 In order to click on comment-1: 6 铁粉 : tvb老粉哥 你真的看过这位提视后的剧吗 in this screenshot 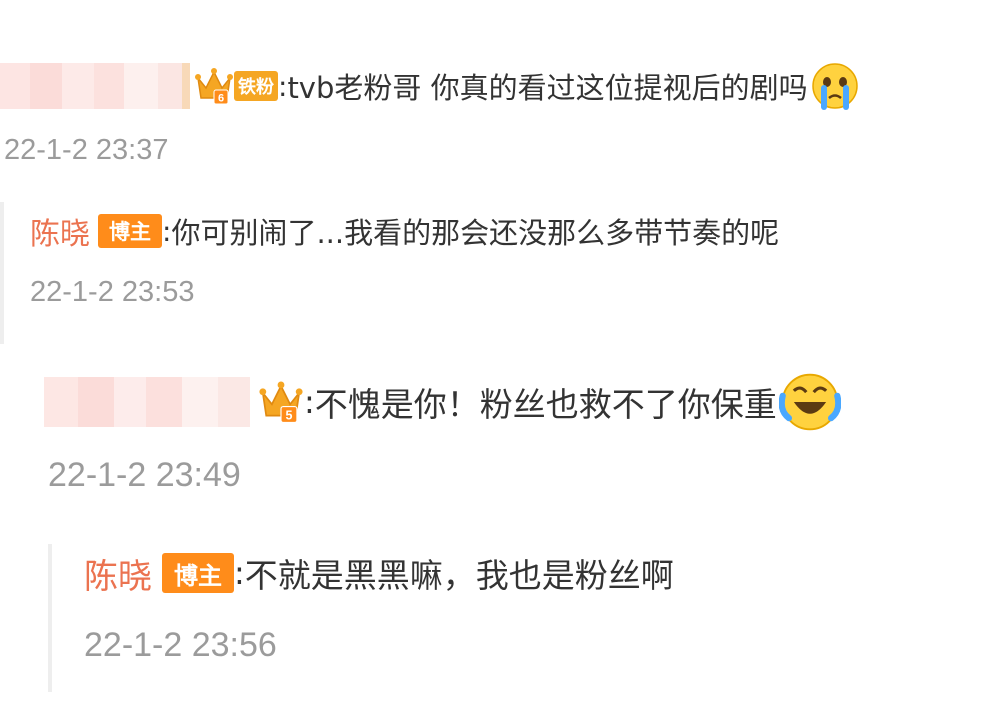, I will do `click(430, 86)`.